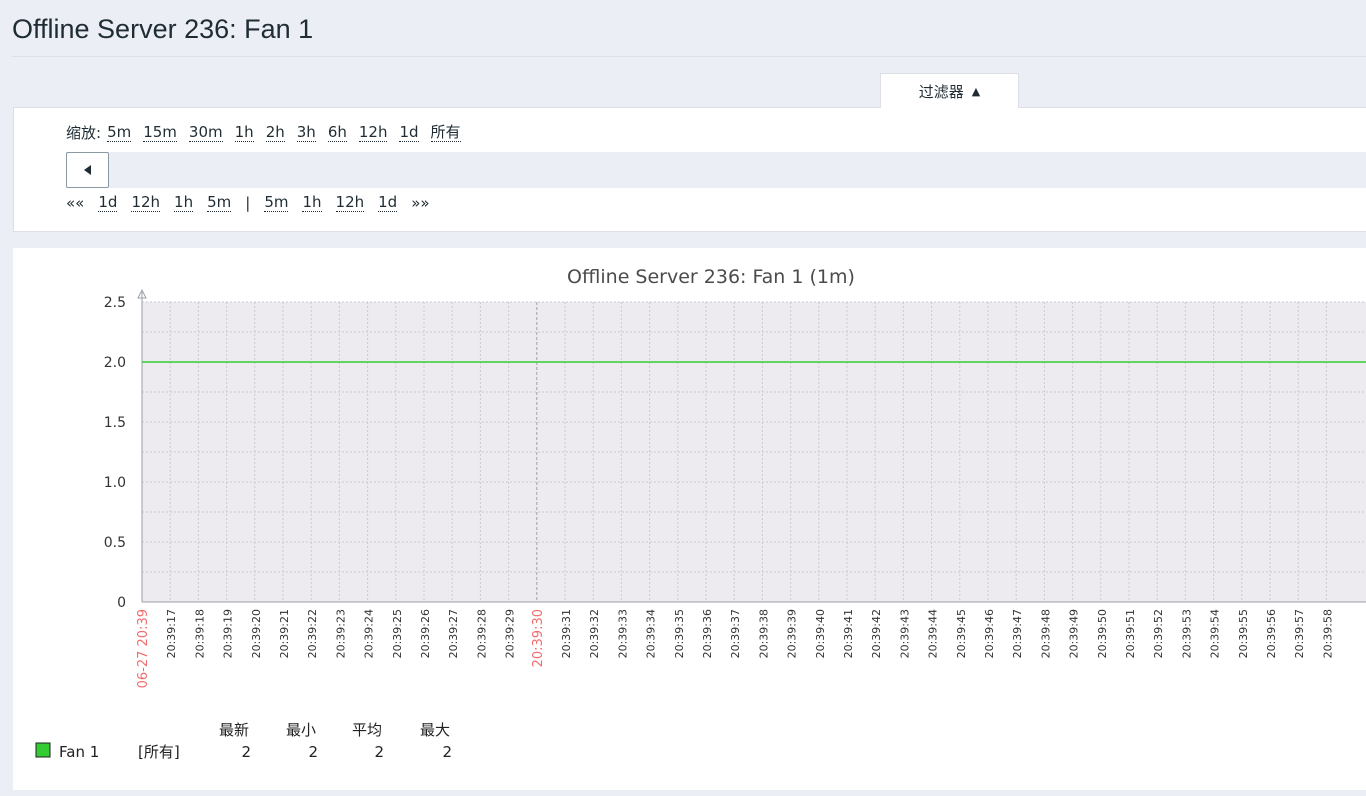 The height and width of the screenshot is (796, 1366). What do you see at coordinates (163, 29) in the screenshot?
I see `page-title: Offline Server 236: Fan 1` at bounding box center [163, 29].